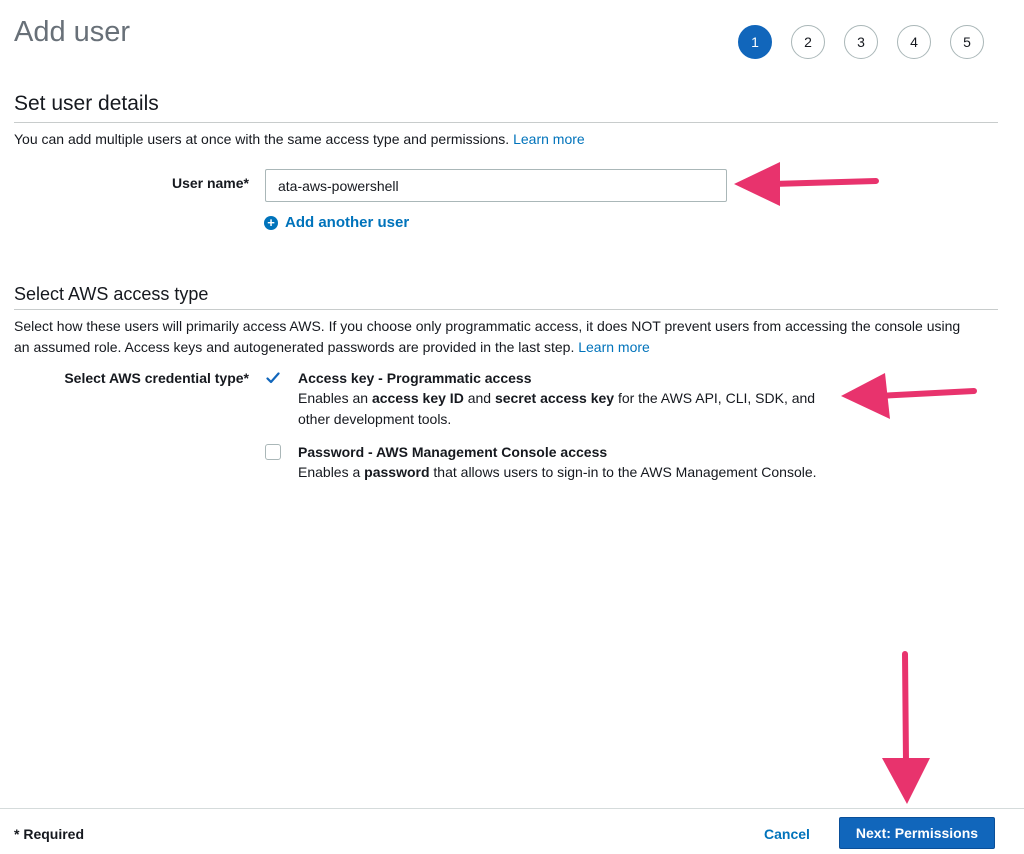 This screenshot has width=1024, height=854. What do you see at coordinates (273, 452) in the screenshot?
I see `password-checkbox` at bounding box center [273, 452].